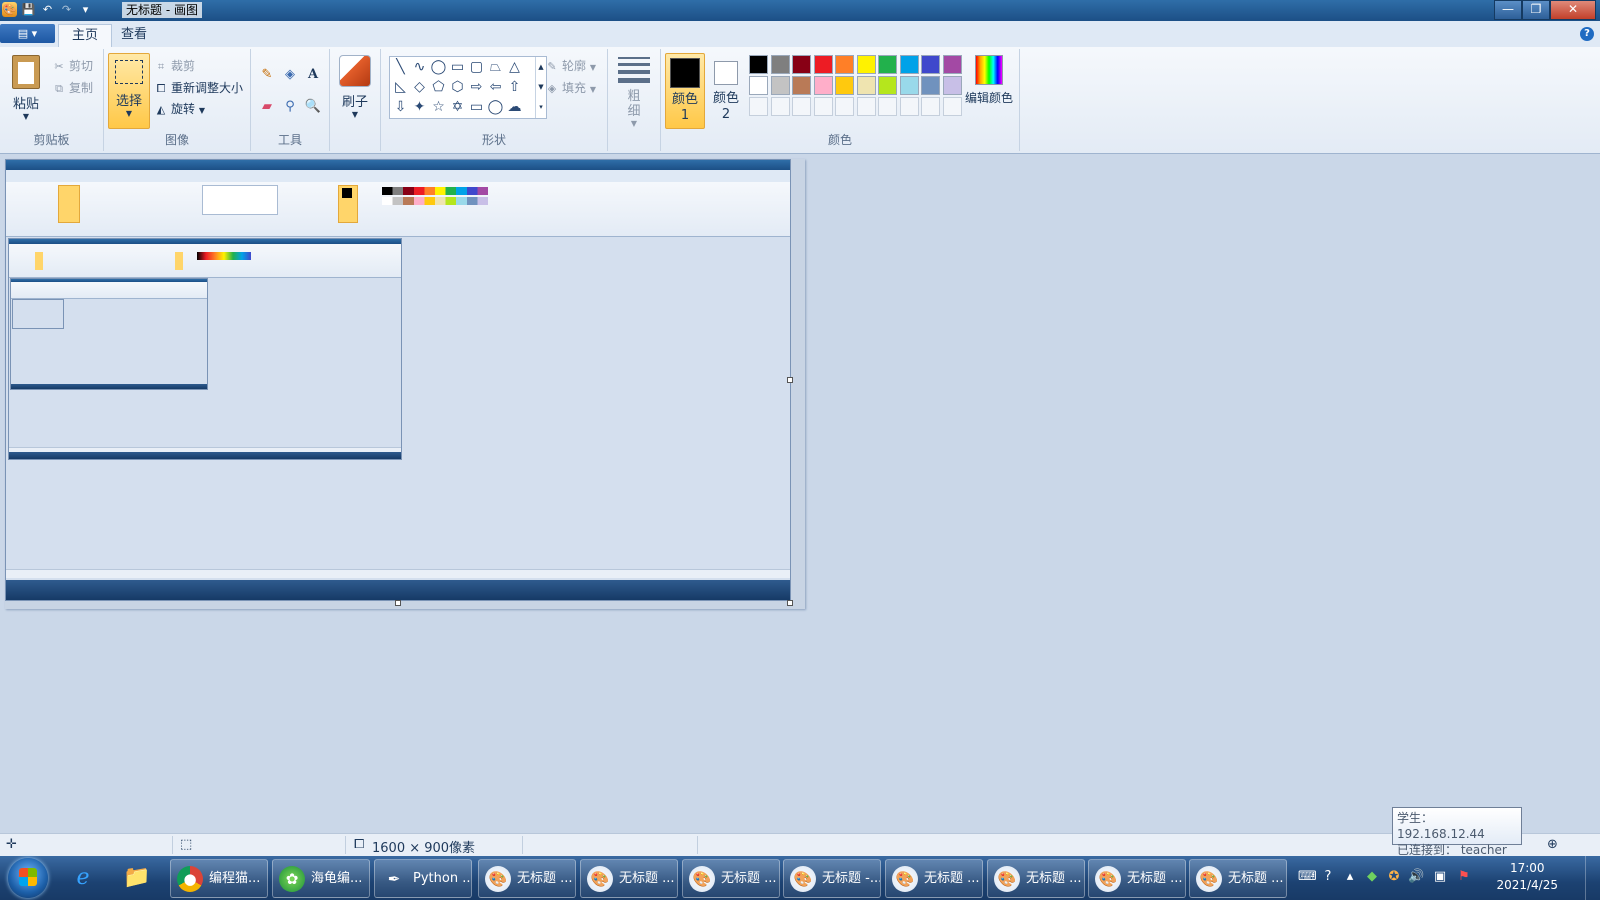 The width and height of the screenshot is (1600, 900). I want to click on help-tray-icon: ?, so click(1328, 877).